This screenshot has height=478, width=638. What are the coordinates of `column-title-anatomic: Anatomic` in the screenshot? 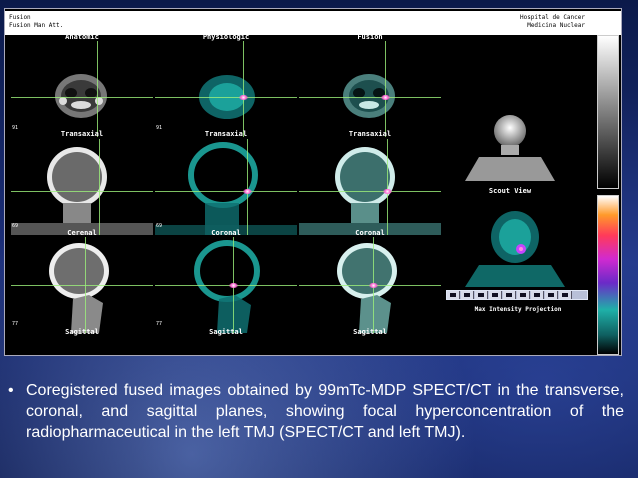 It's located at (82, 37).